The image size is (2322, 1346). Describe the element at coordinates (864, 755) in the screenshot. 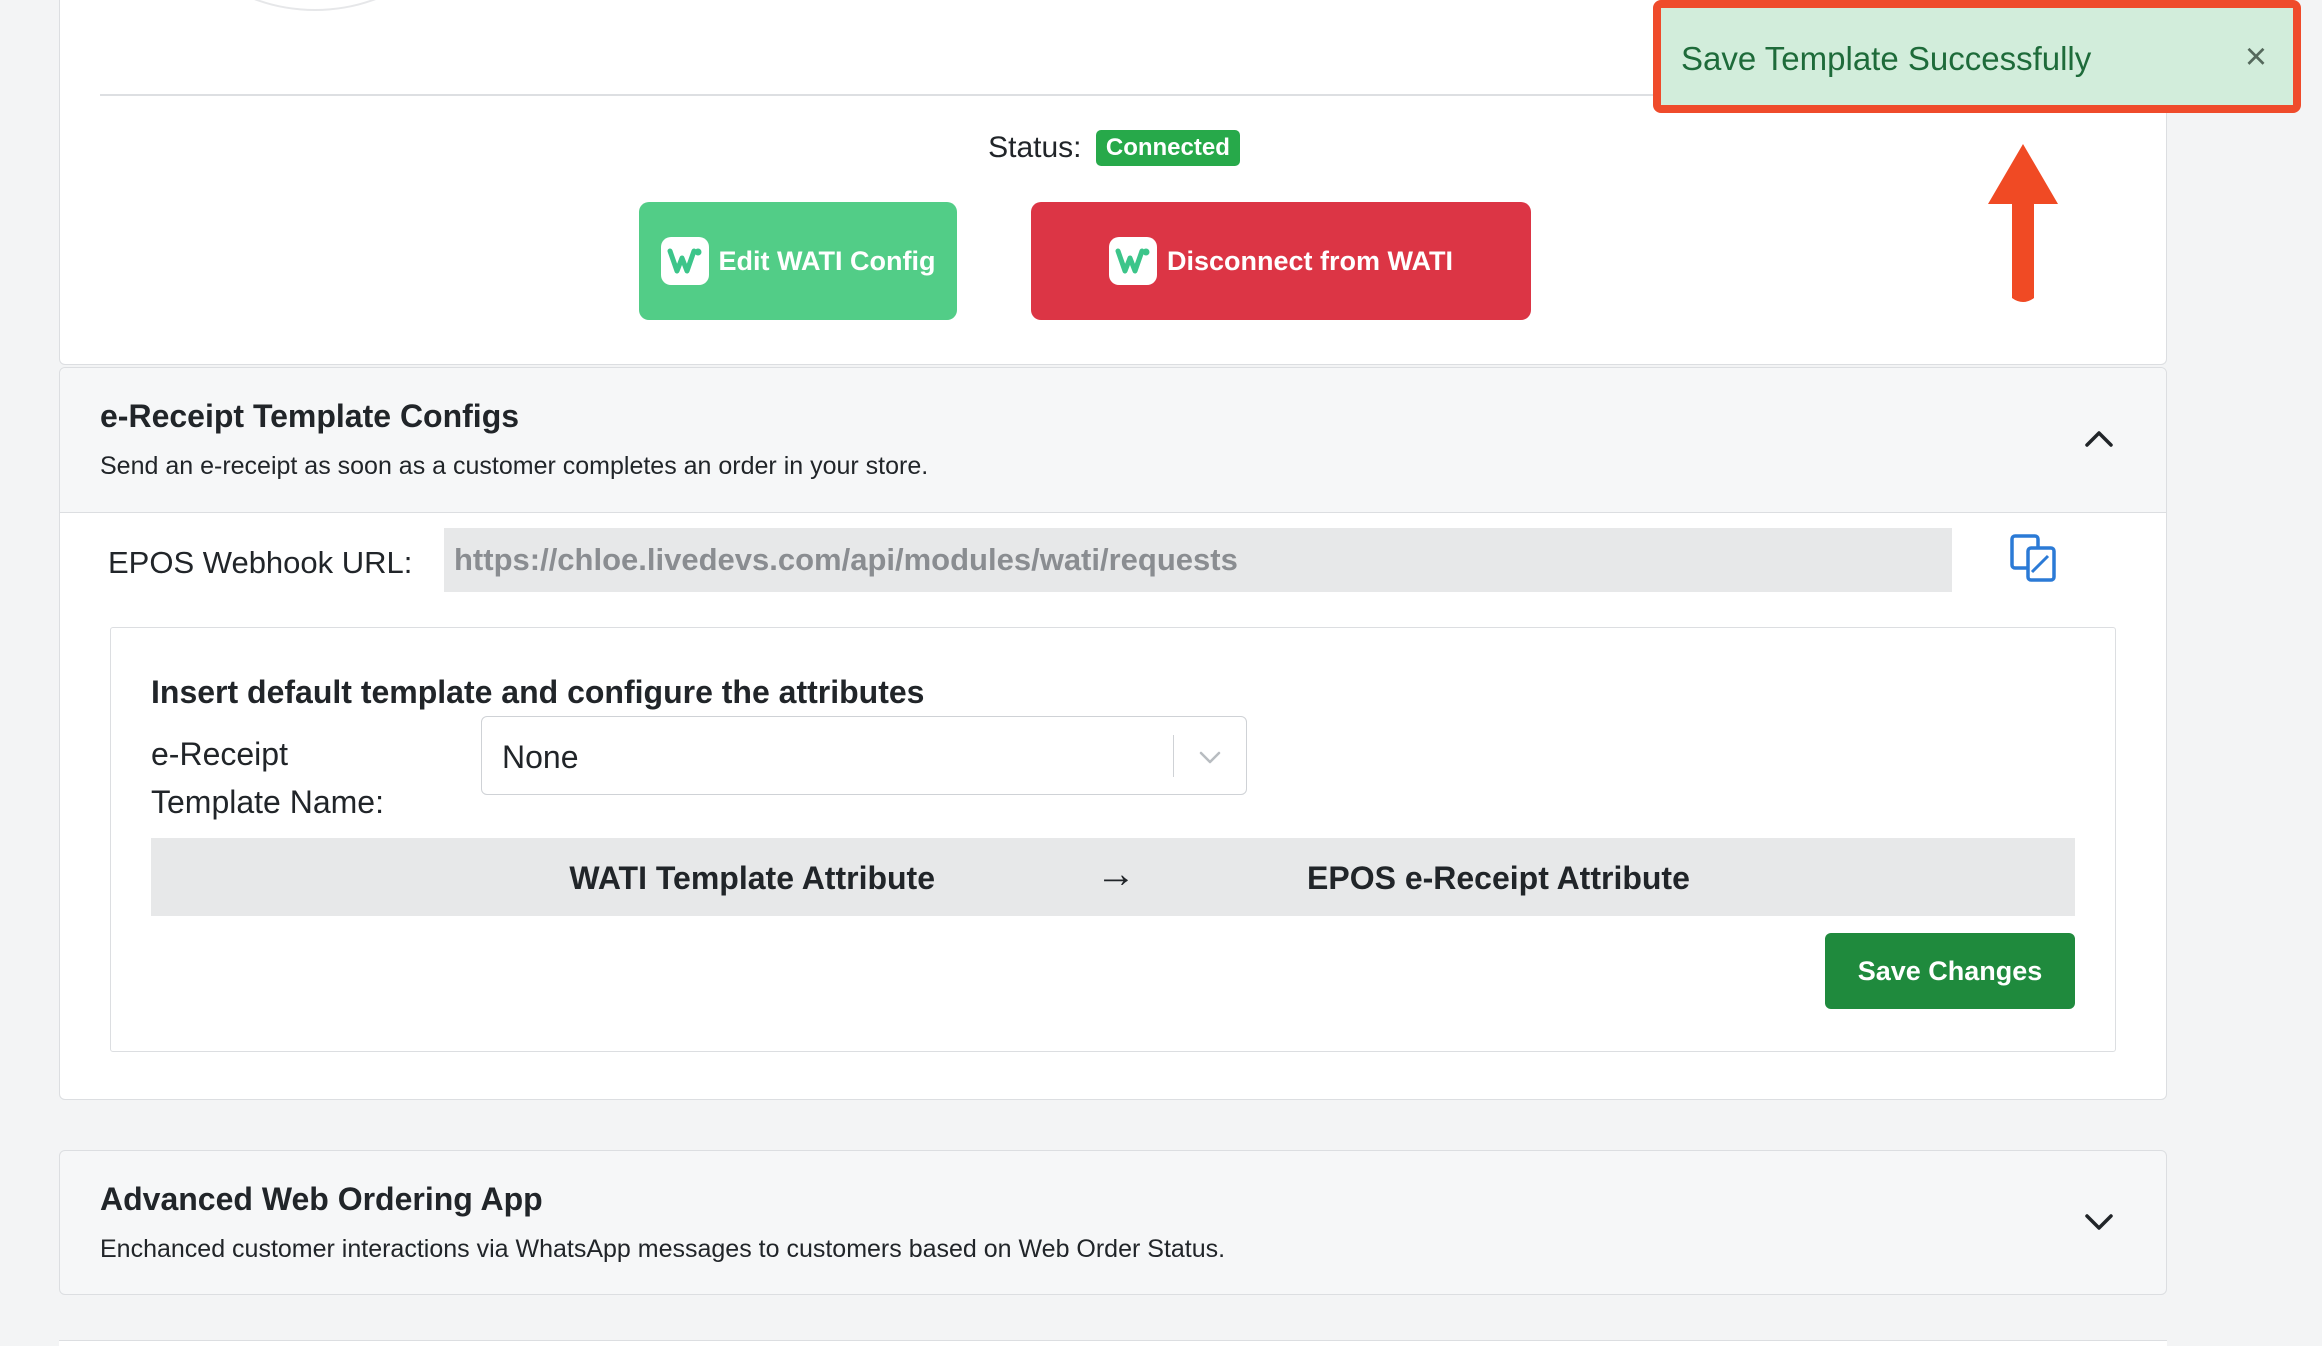

I see `template-name-select: None` at that location.